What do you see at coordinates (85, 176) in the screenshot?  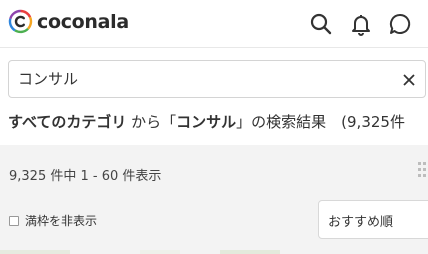 I see `result-count: 9,325 件中 1 - 60 件表示` at bounding box center [85, 176].